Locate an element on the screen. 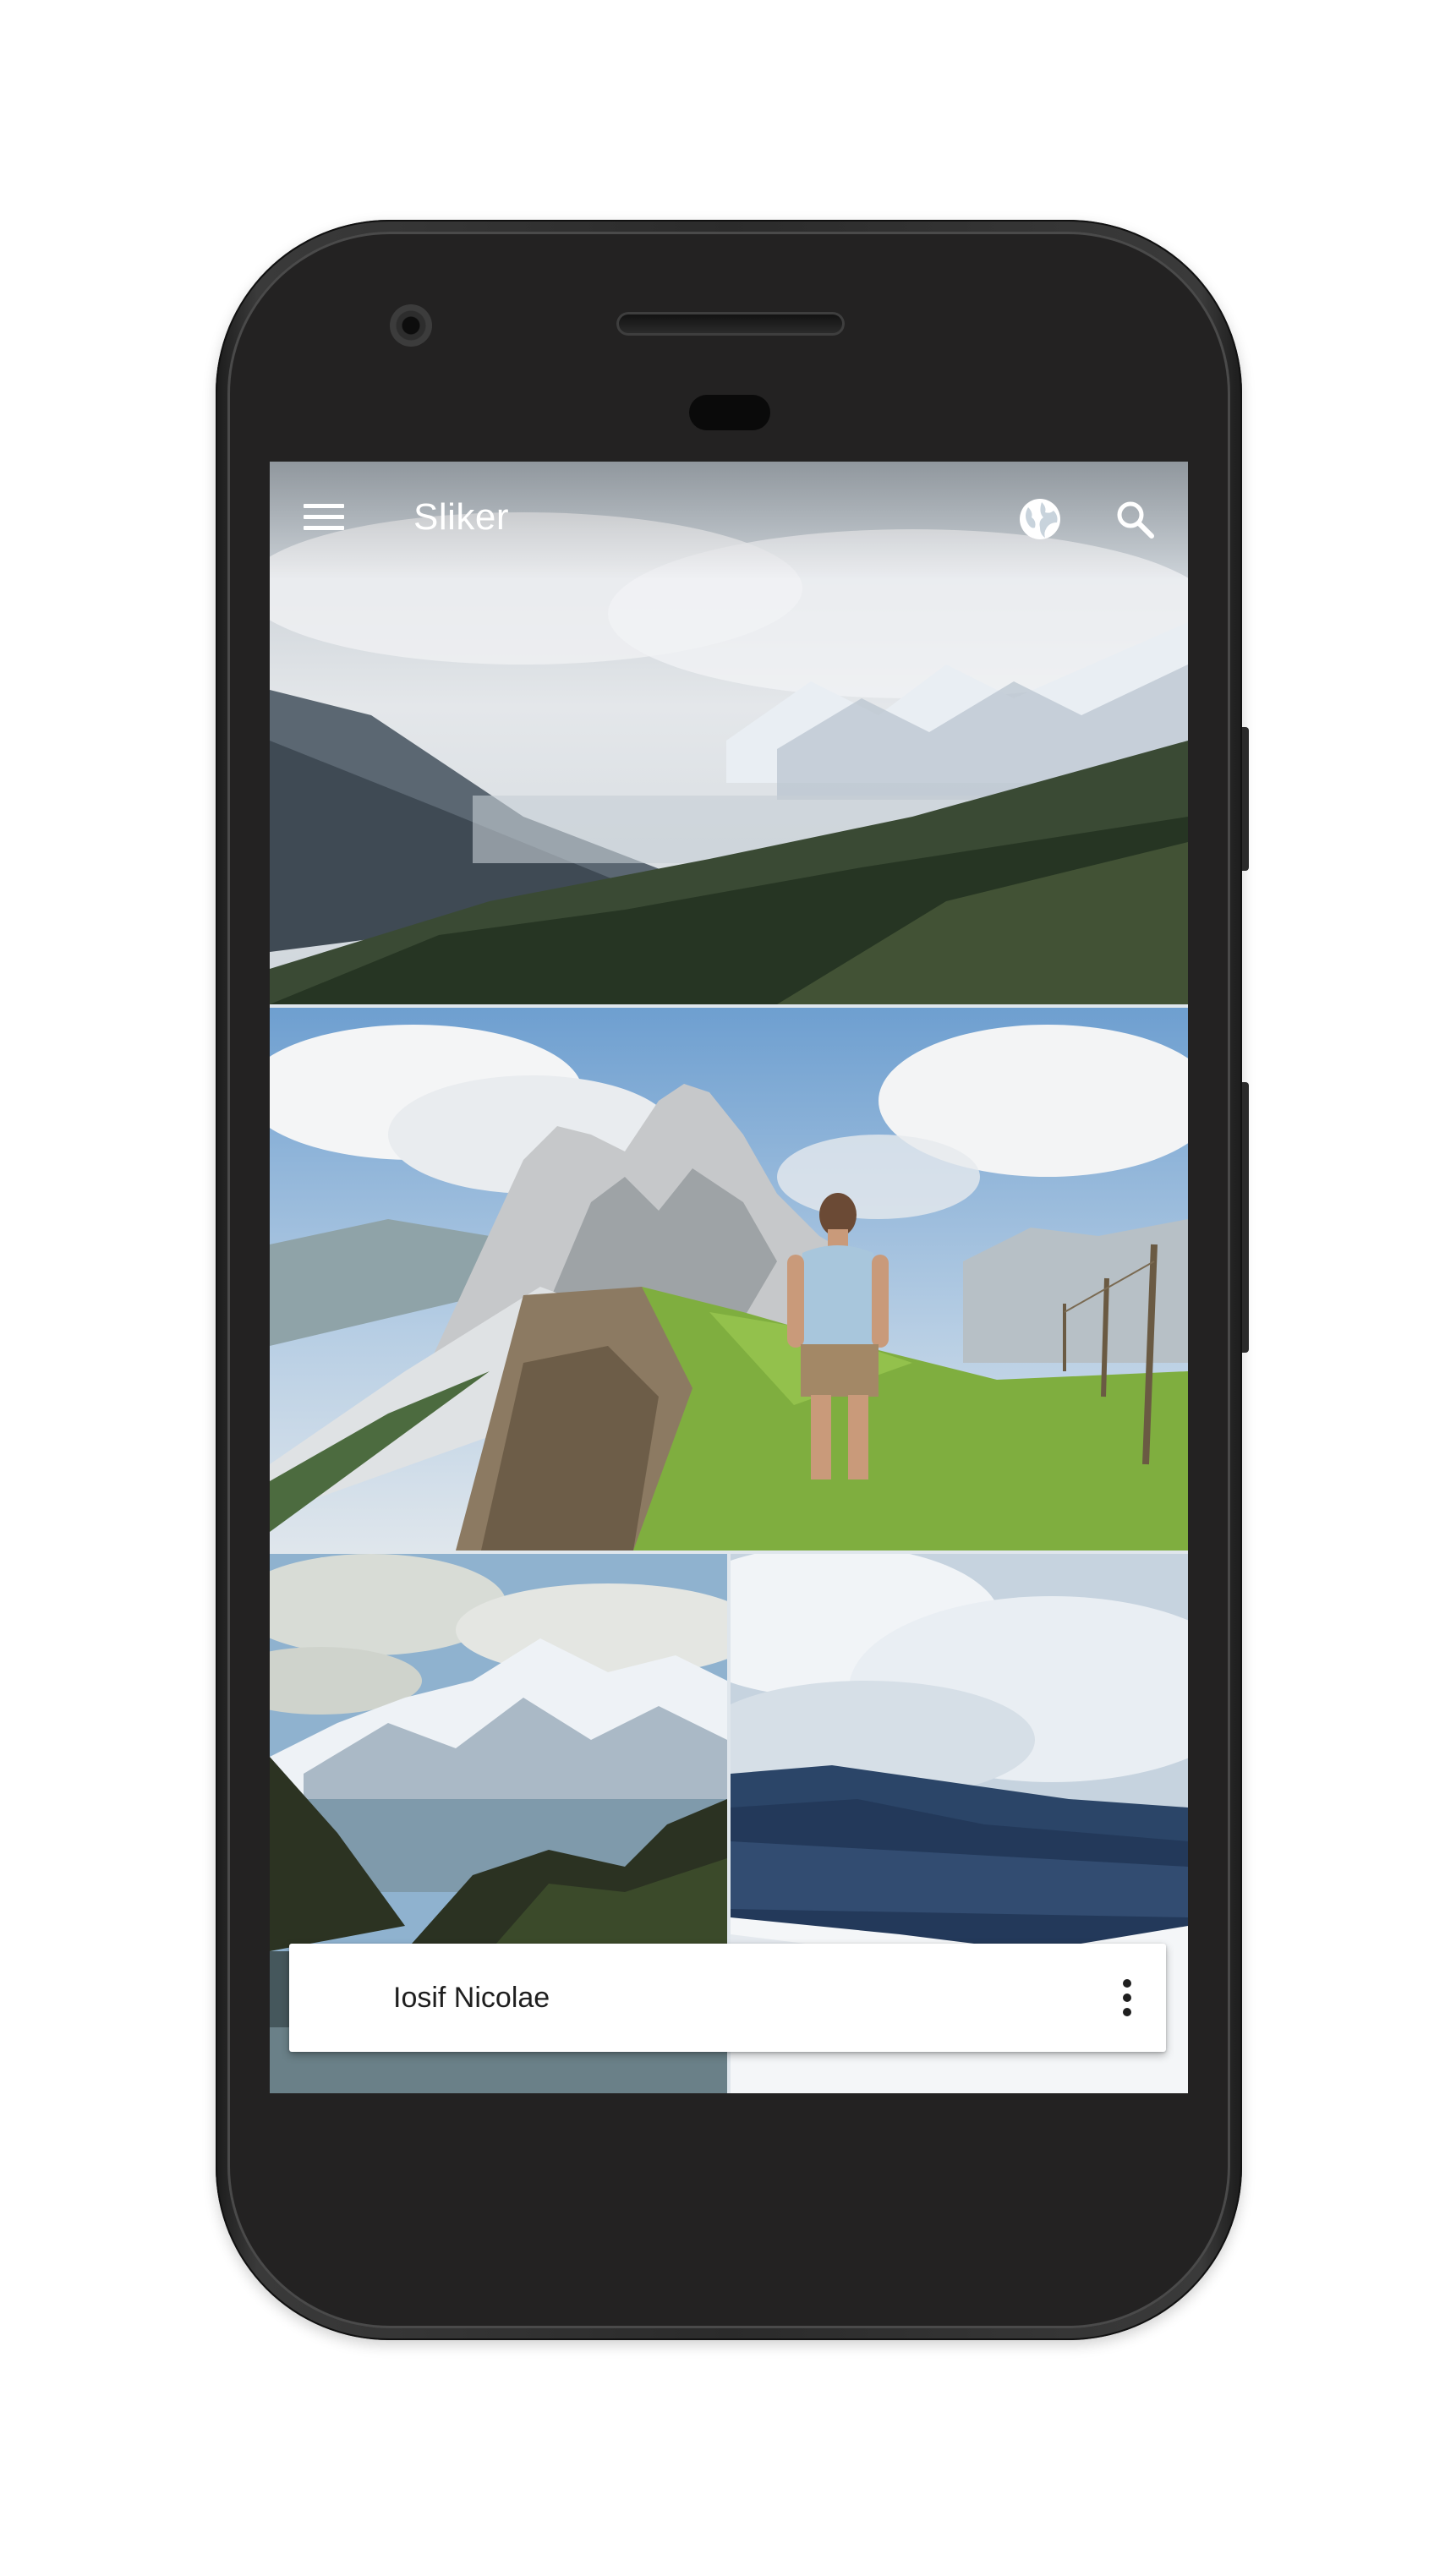 This screenshot has height=2576, width=1456. earpiece-speaker is located at coordinates (731, 324).